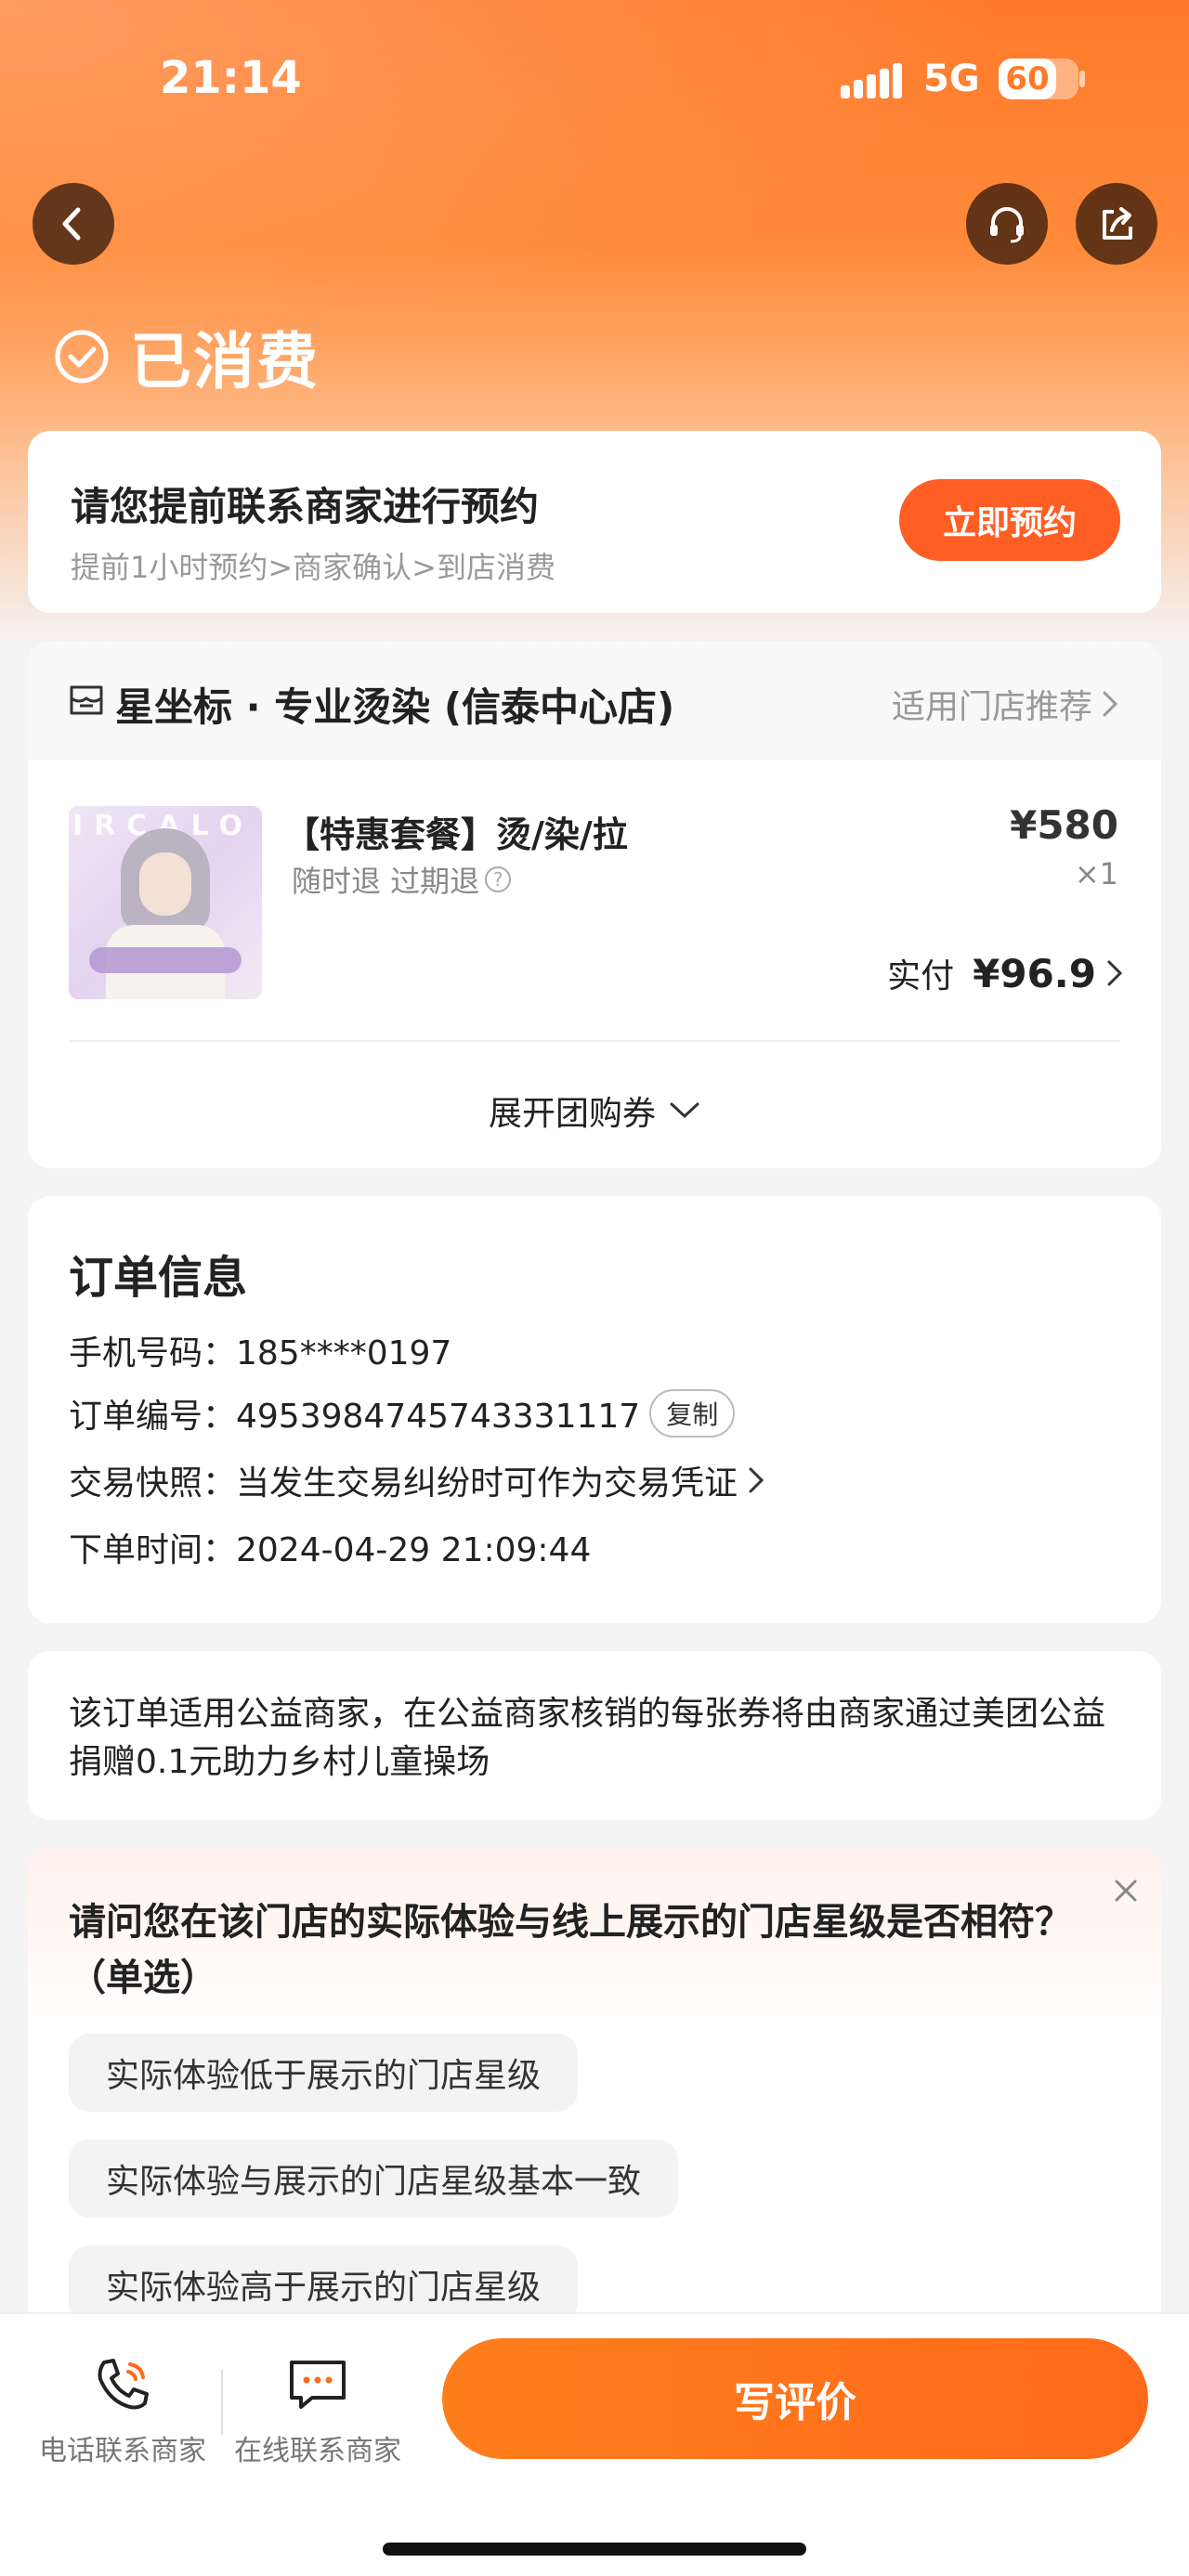 Image resolution: width=1189 pixels, height=2576 pixels. Describe the element at coordinates (873, 81) in the screenshot. I see `signal-icon` at that location.